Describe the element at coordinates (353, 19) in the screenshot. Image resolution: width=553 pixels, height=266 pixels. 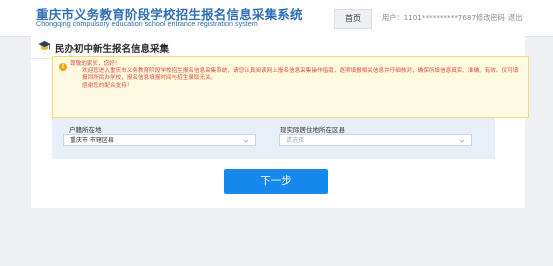
I see `nav-home-tab: 首页` at that location.